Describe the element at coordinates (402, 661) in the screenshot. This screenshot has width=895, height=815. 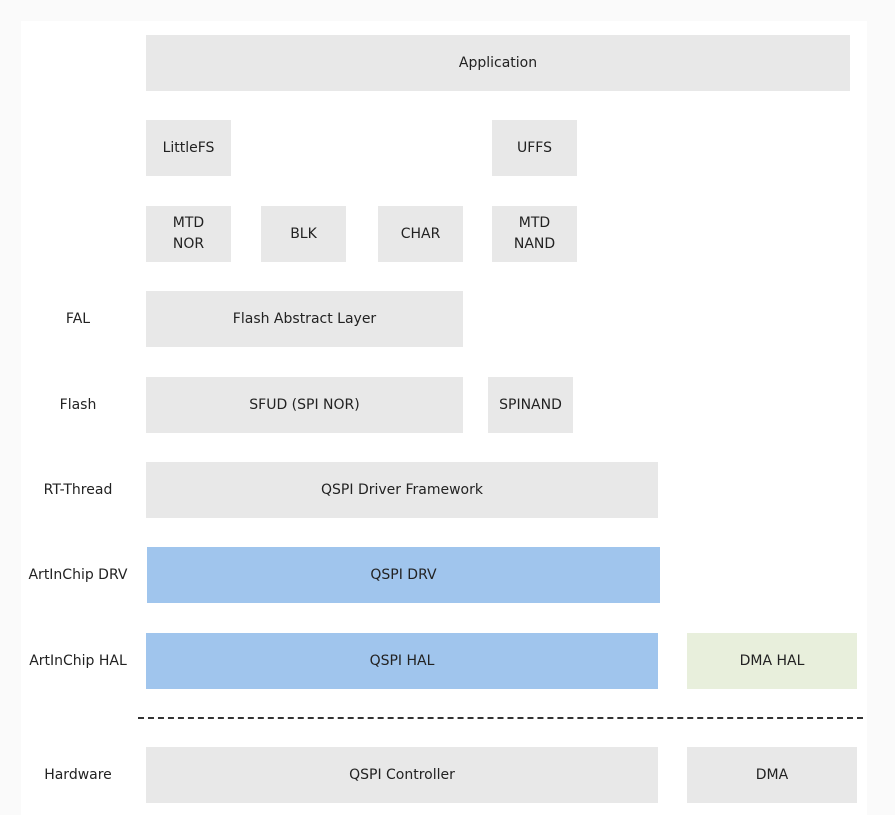
I see `qspi-hal-box: QSPI HAL` at that location.